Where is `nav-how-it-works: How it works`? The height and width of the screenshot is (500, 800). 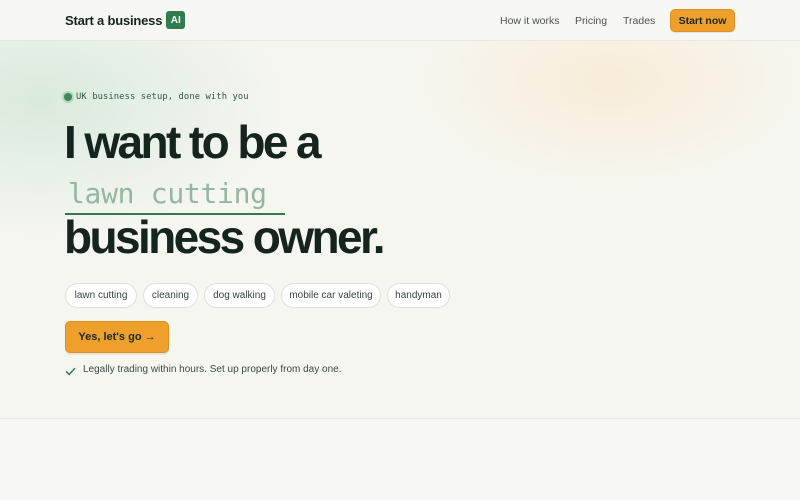
nav-how-it-works: How it works is located at coordinates (530, 21).